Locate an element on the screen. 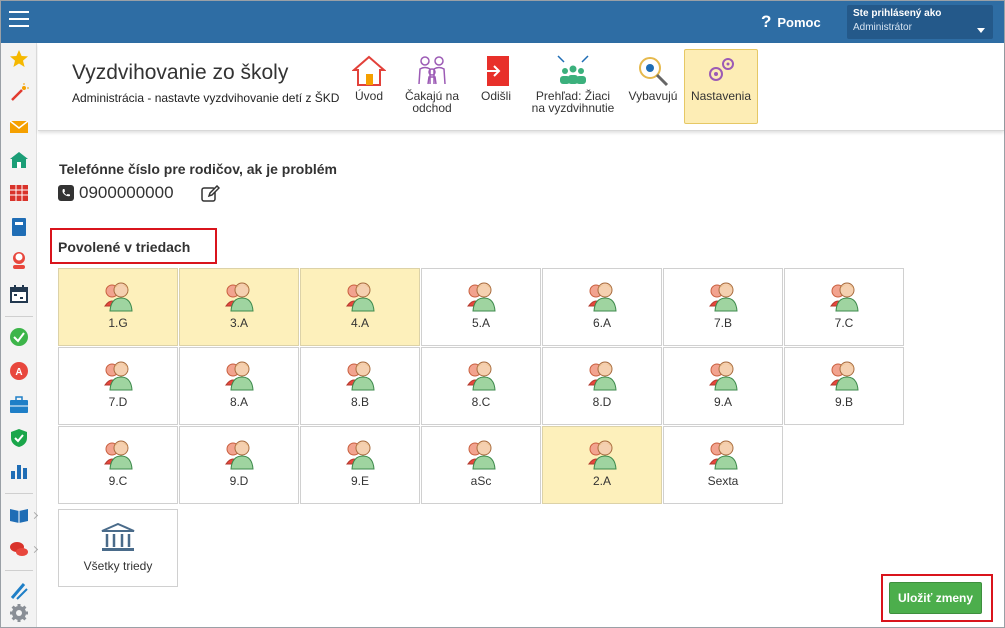 The height and width of the screenshot is (628, 1005). class-tile: 8.B is located at coordinates (360, 386).